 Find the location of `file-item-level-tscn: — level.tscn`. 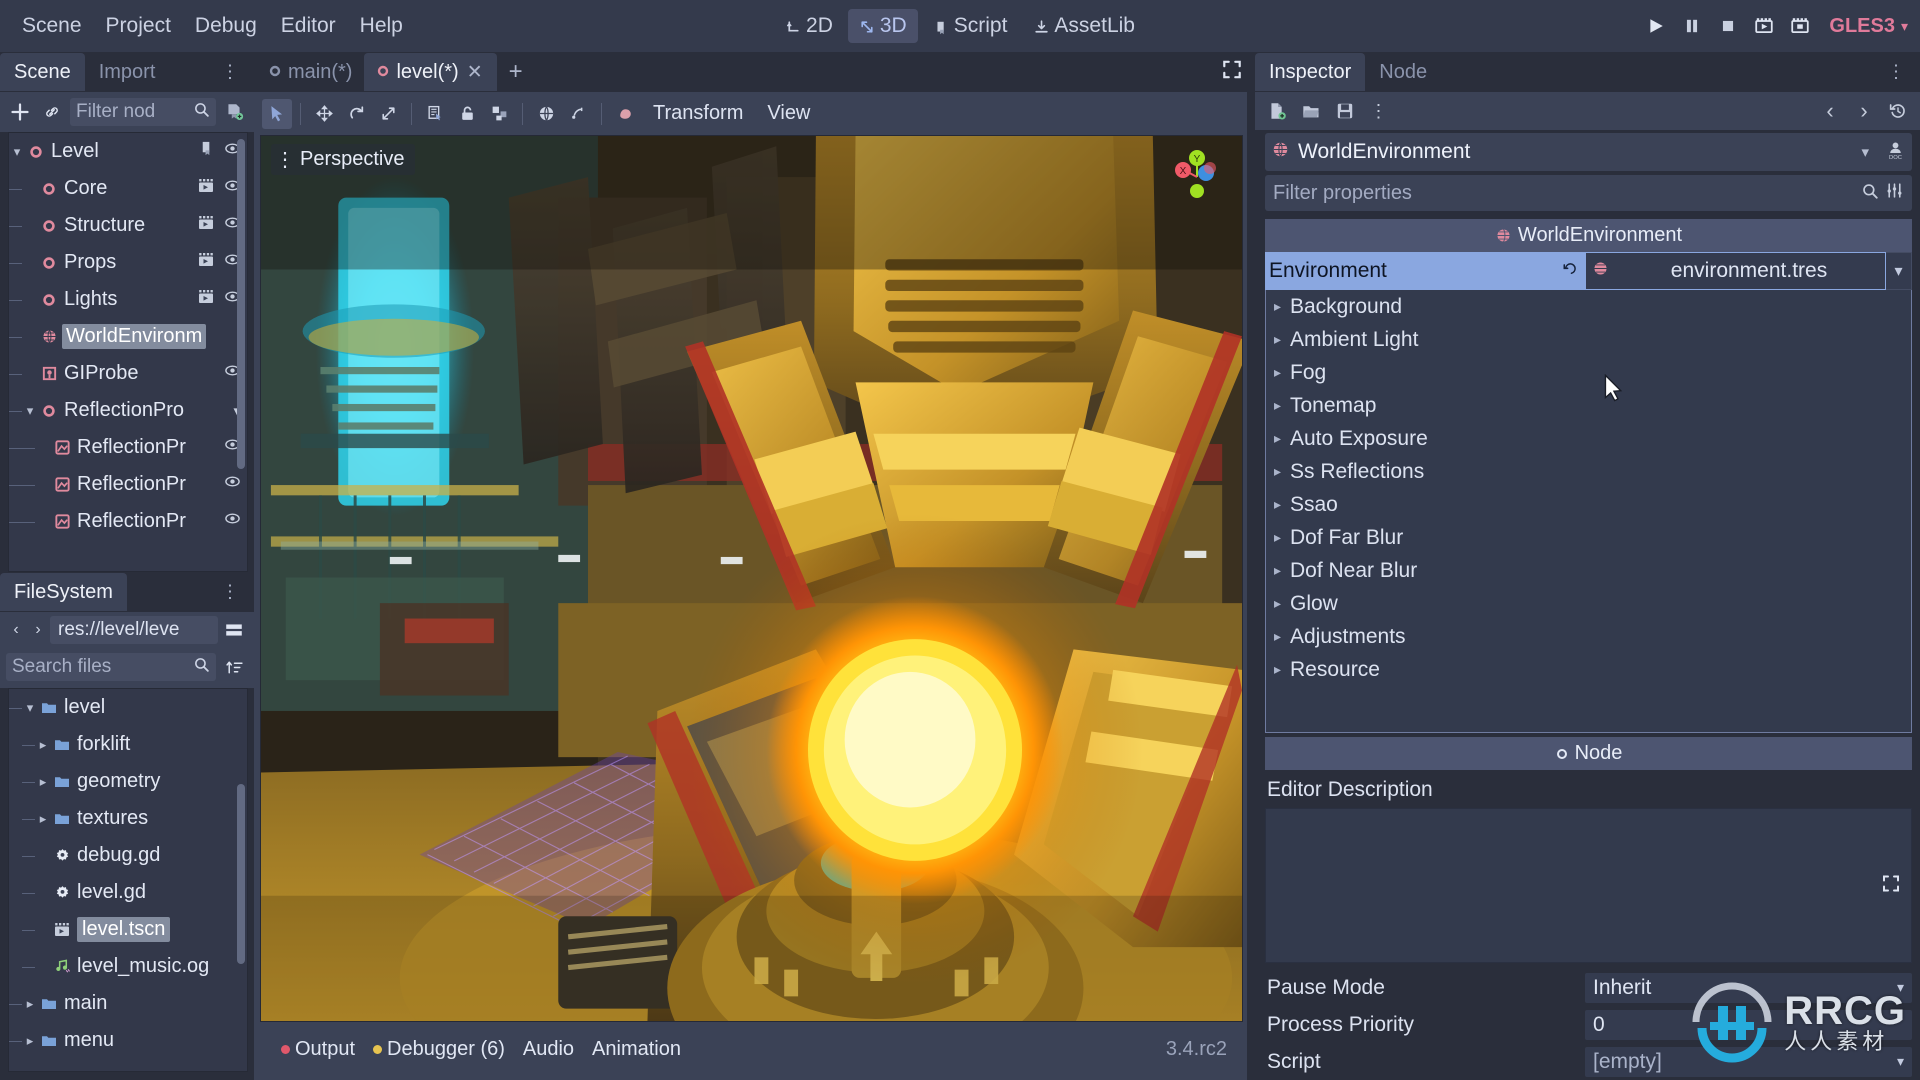

file-item-level-tscn: — level.tscn is located at coordinates (128, 929).